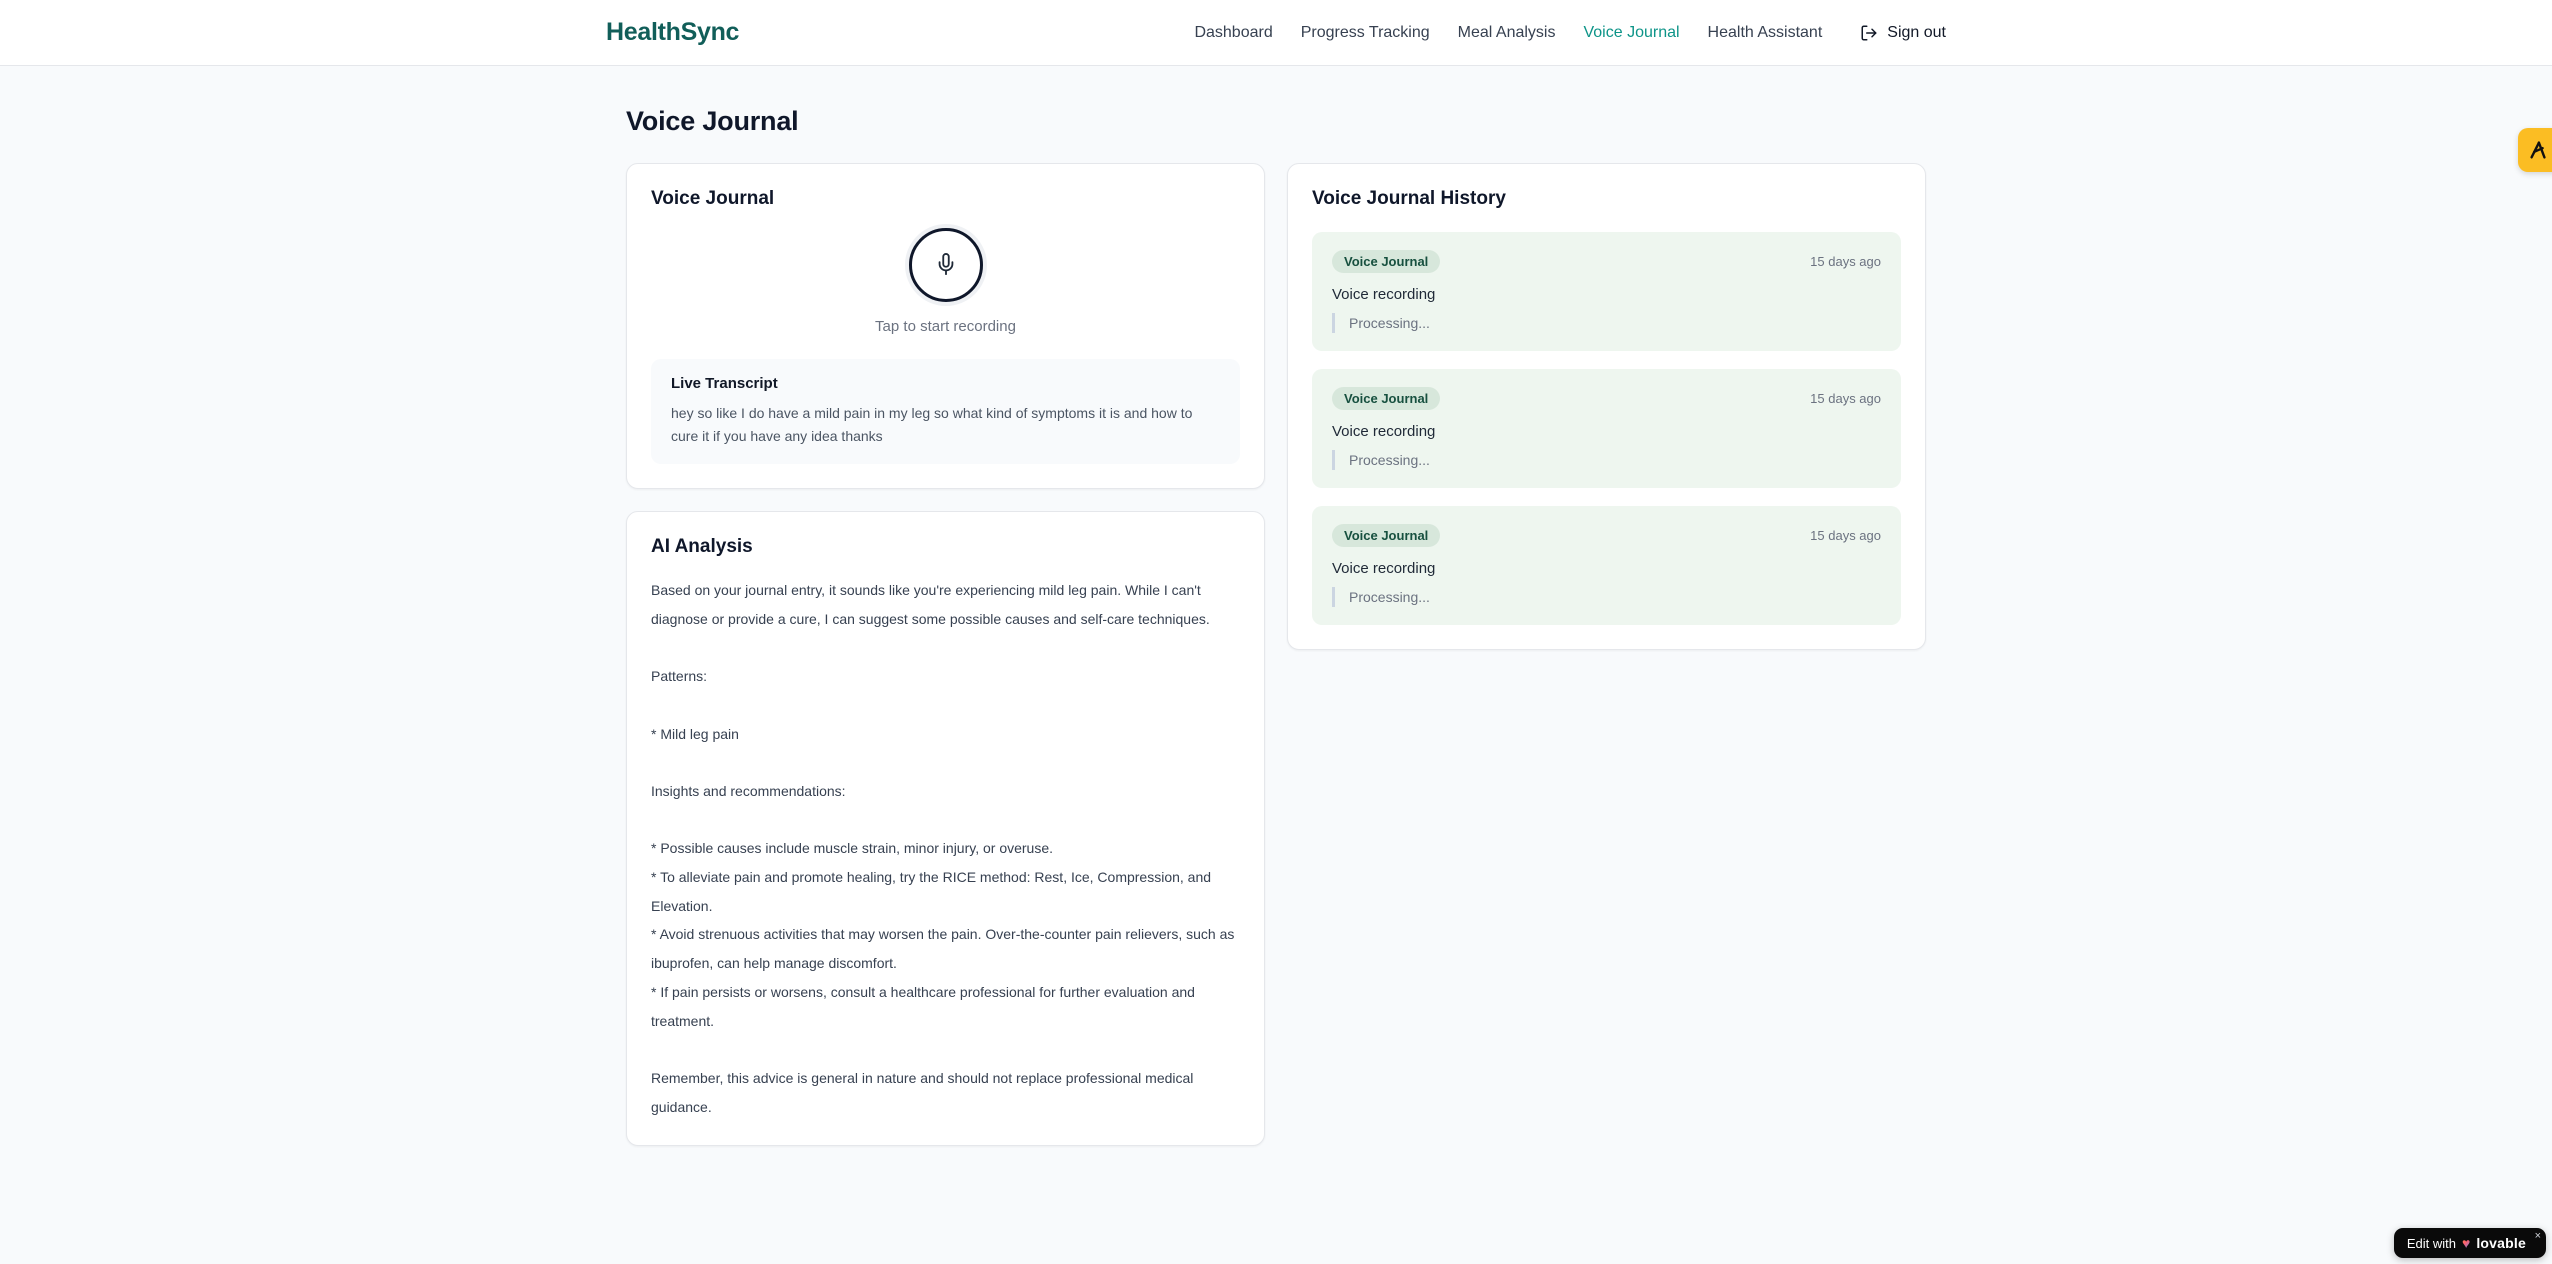  I want to click on recorder-card-title: Voice Journal, so click(713, 198).